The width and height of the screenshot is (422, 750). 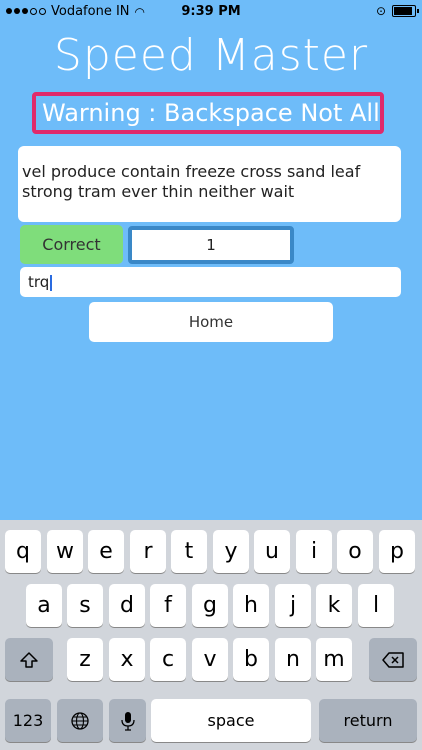 I want to click on key-k: k, so click(x=334, y=605).